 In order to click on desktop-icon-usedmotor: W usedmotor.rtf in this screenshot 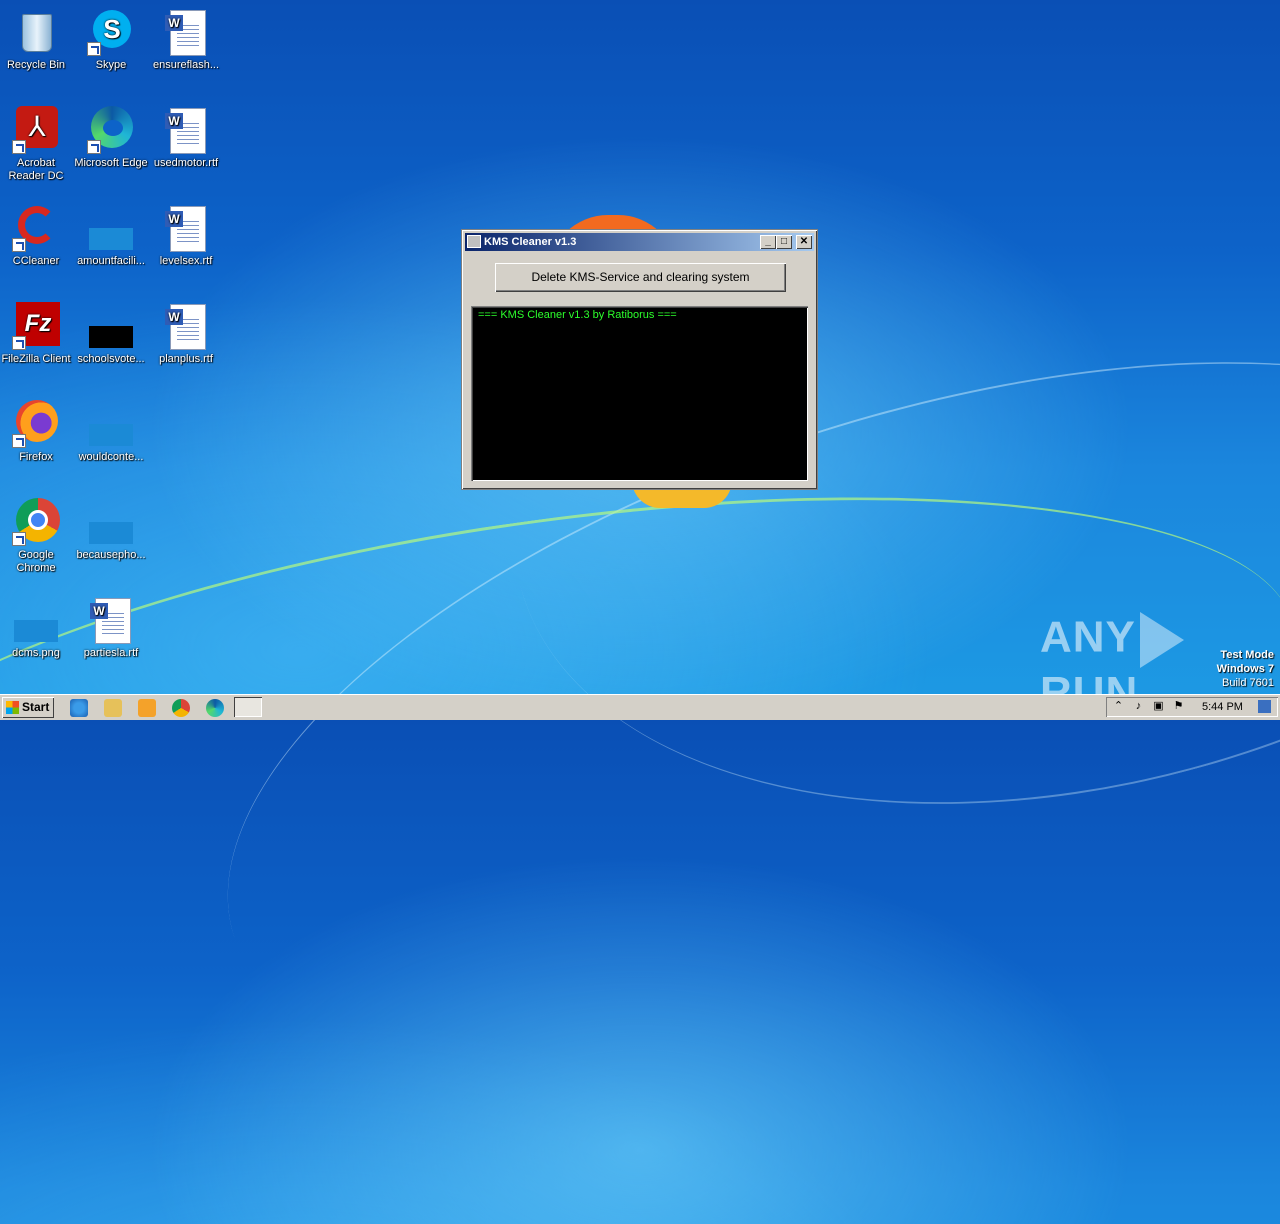, I will do `click(186, 138)`.